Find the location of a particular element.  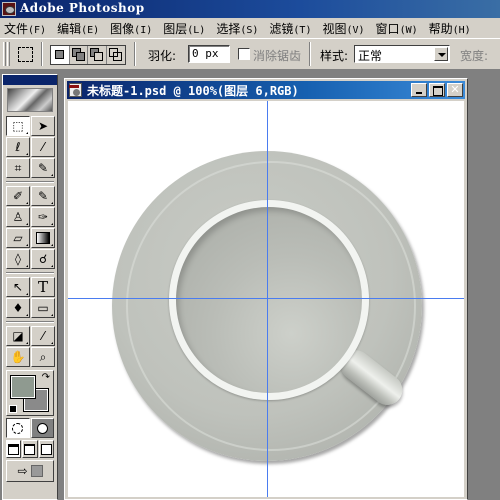

minimize-button is located at coordinates (419, 90).